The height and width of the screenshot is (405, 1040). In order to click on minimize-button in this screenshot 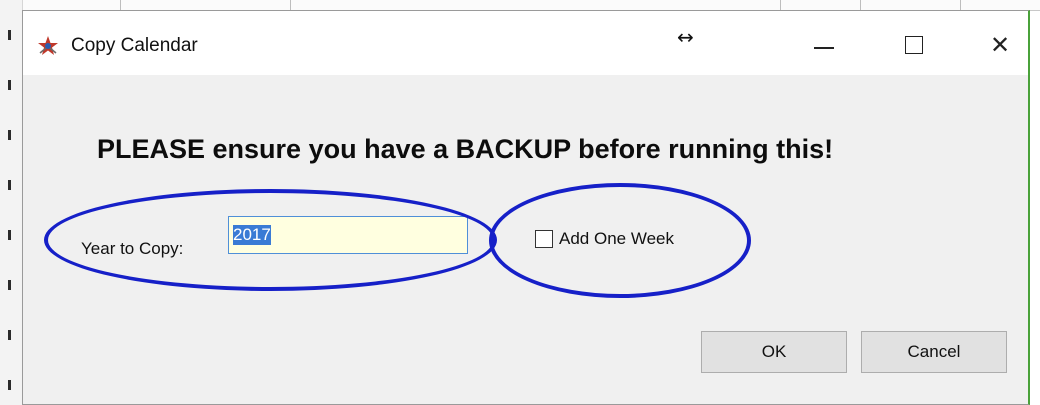, I will do `click(824, 45)`.